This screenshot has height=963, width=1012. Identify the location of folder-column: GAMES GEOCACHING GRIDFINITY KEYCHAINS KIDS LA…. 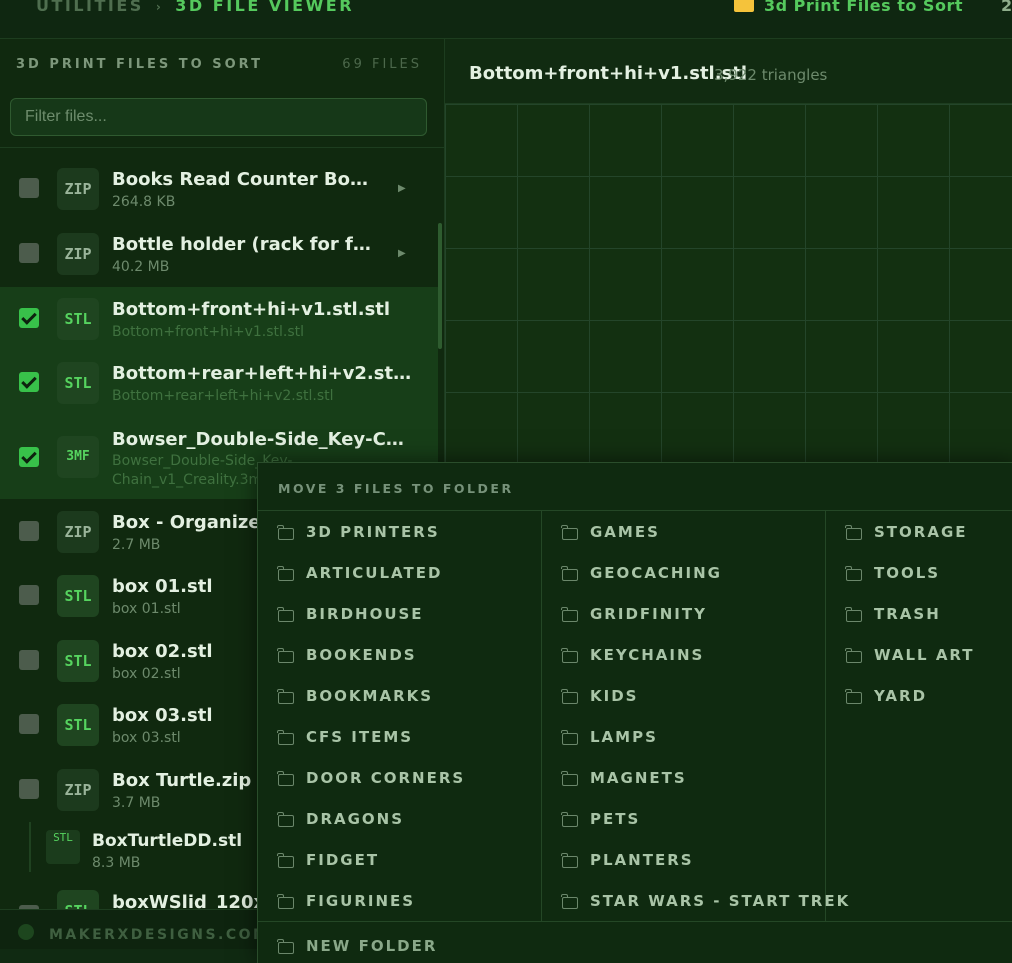
(704, 716).